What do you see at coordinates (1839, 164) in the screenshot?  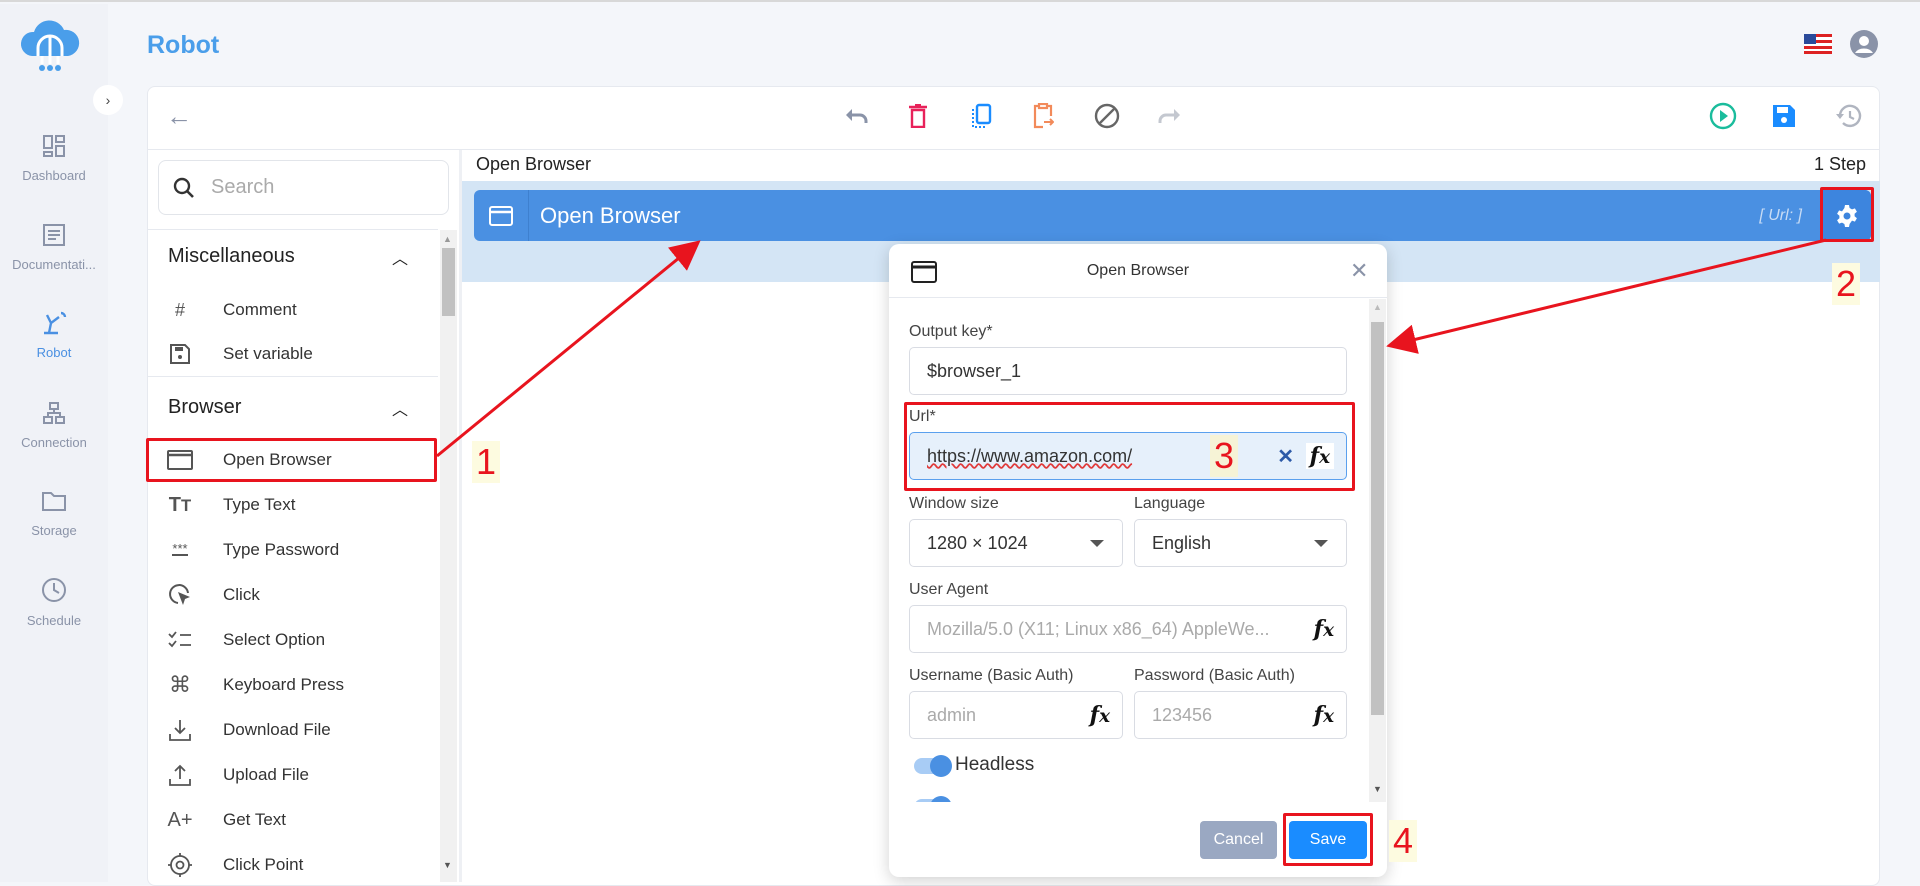 I see `step-count: 1 Step` at bounding box center [1839, 164].